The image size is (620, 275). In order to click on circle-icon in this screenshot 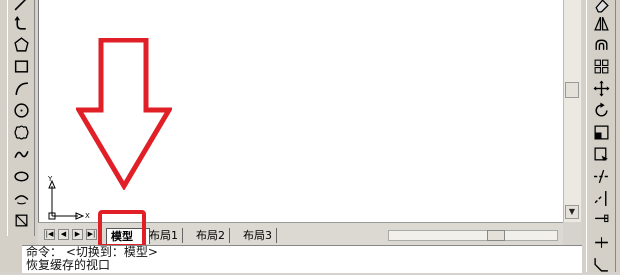, I will do `click(21, 110)`.